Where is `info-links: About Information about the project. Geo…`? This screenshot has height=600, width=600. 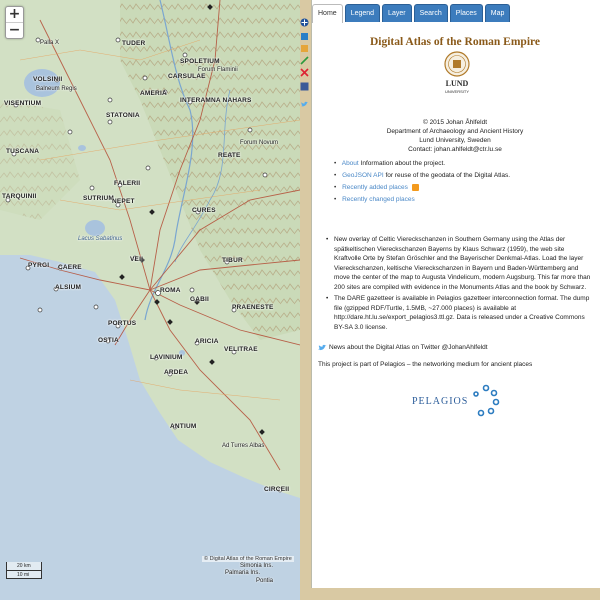 info-links: About Information about the project. Geo… is located at coordinates (461, 182).